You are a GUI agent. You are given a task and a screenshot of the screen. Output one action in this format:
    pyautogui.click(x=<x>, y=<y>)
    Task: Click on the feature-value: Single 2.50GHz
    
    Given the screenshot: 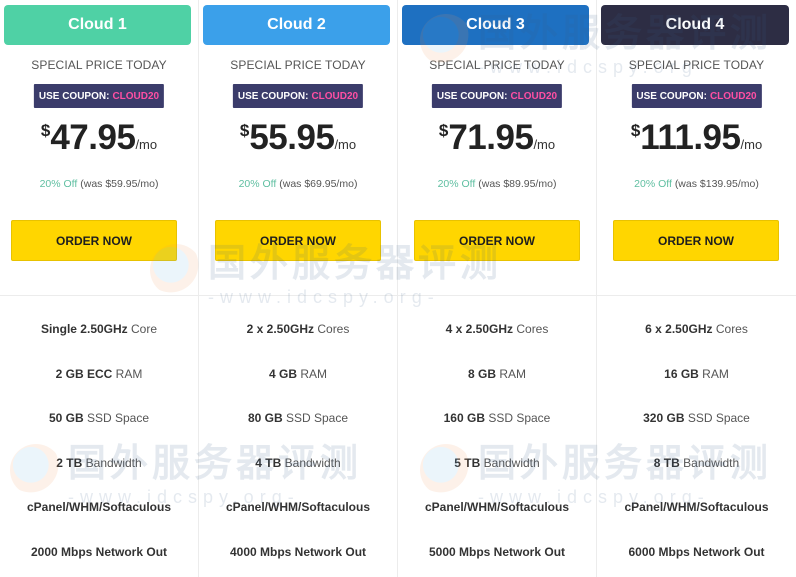 What is the action you would take?
    pyautogui.click(x=84, y=329)
    